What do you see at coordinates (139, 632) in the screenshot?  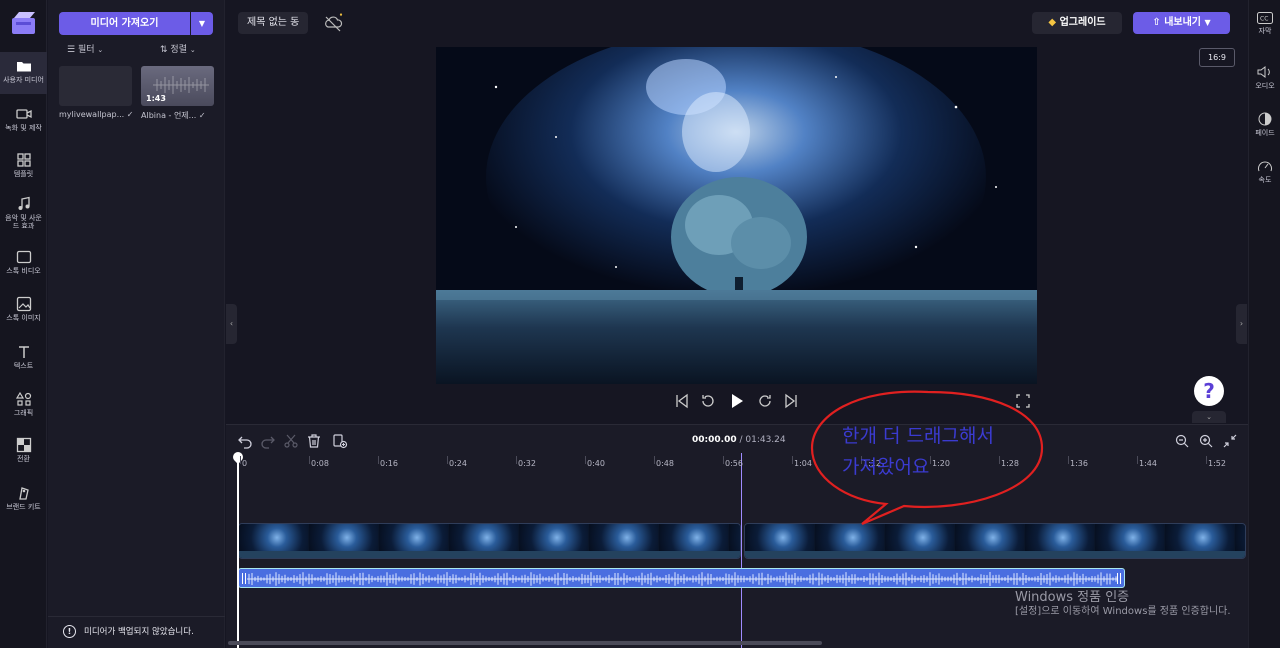 I see `backup-text: 미디어가 백업되지 않았습니다.` at bounding box center [139, 632].